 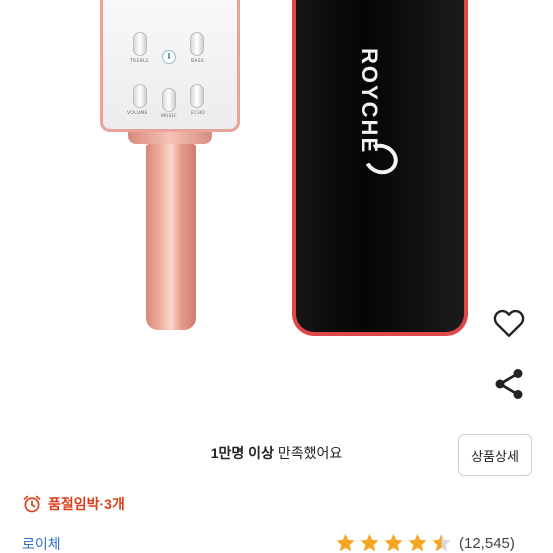 What do you see at coordinates (198, 61) in the screenshot?
I see `mic-label-bass: BASS` at bounding box center [198, 61].